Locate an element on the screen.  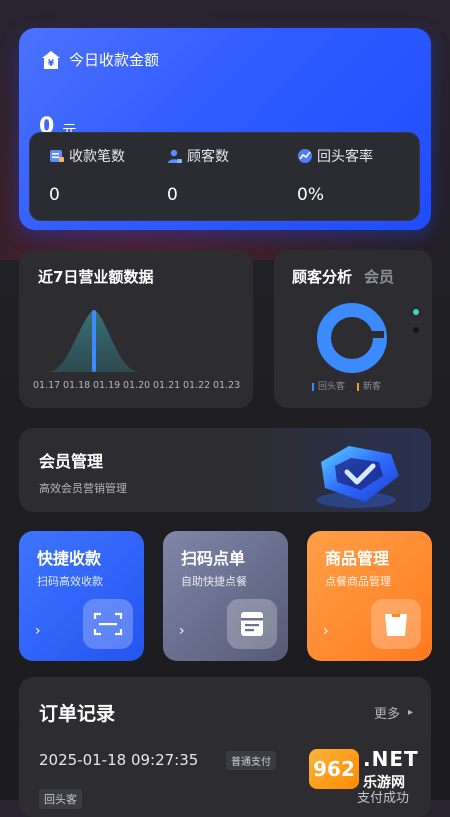
legend-dot-dark is located at coordinates (416, 330).